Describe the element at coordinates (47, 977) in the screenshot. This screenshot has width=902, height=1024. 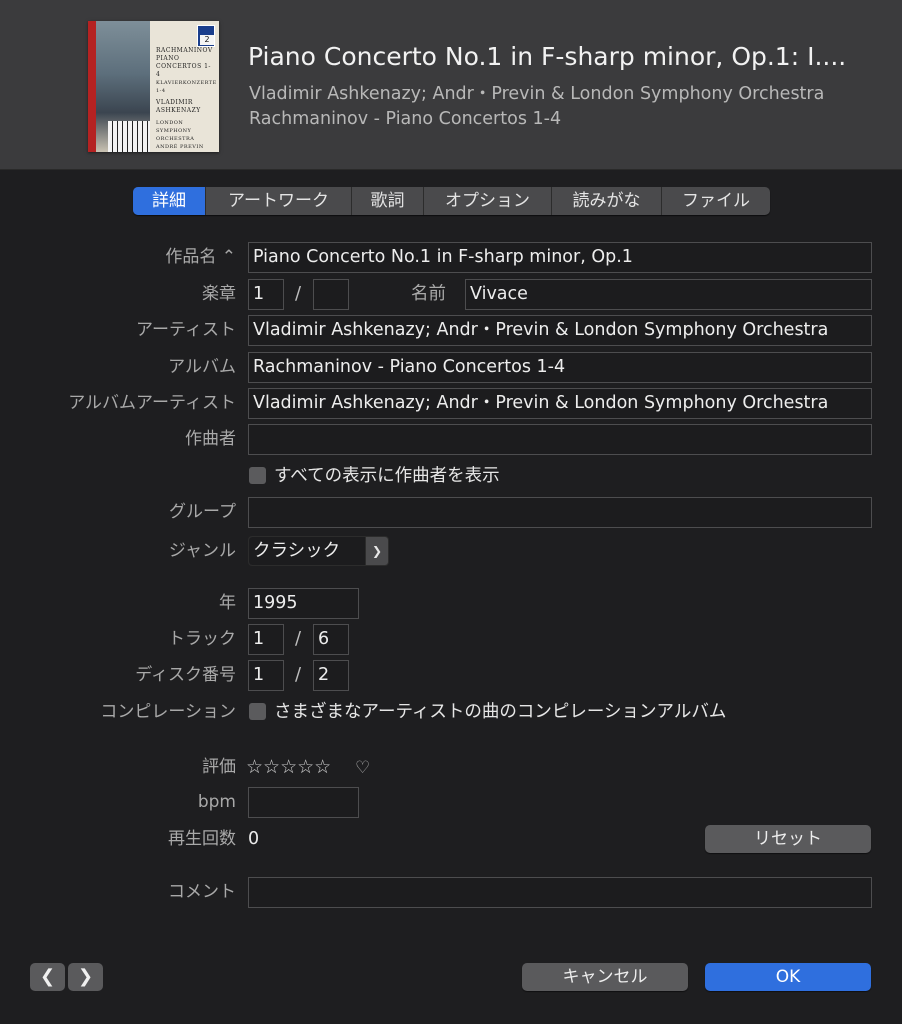
I see `chevron-left-icon: ❮` at that location.